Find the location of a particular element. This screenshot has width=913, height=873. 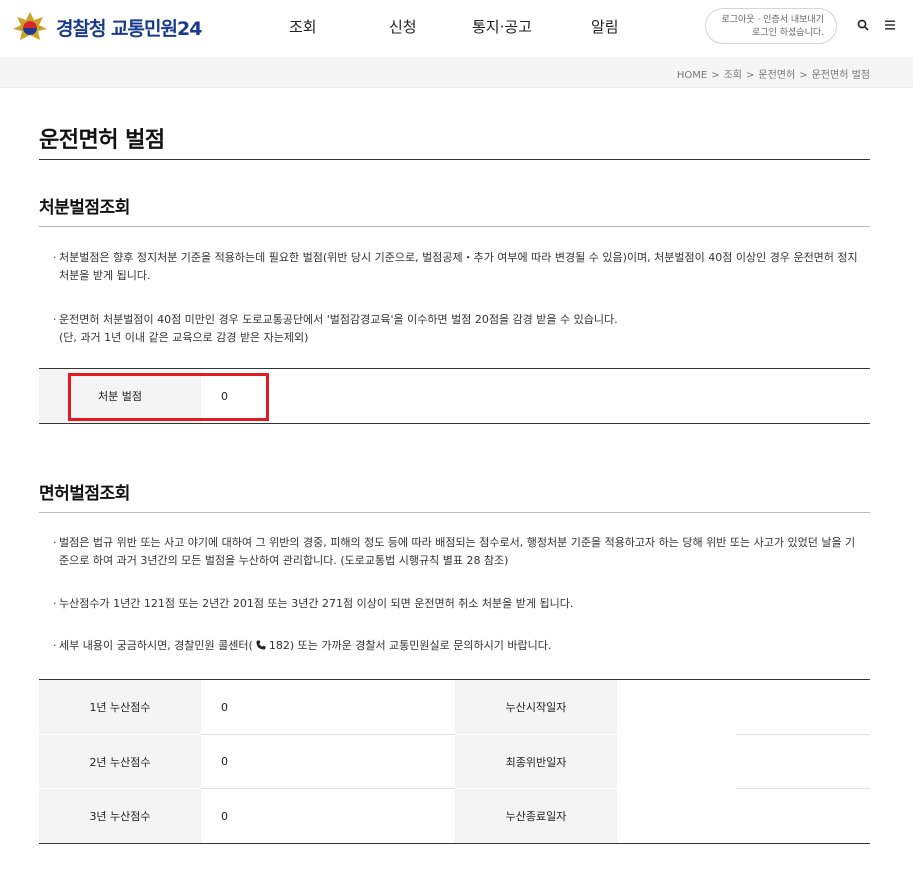

login-status-box: 로그아웃 · 인증서 내보내기 로그인 하셨습니다. is located at coordinates (771, 26).